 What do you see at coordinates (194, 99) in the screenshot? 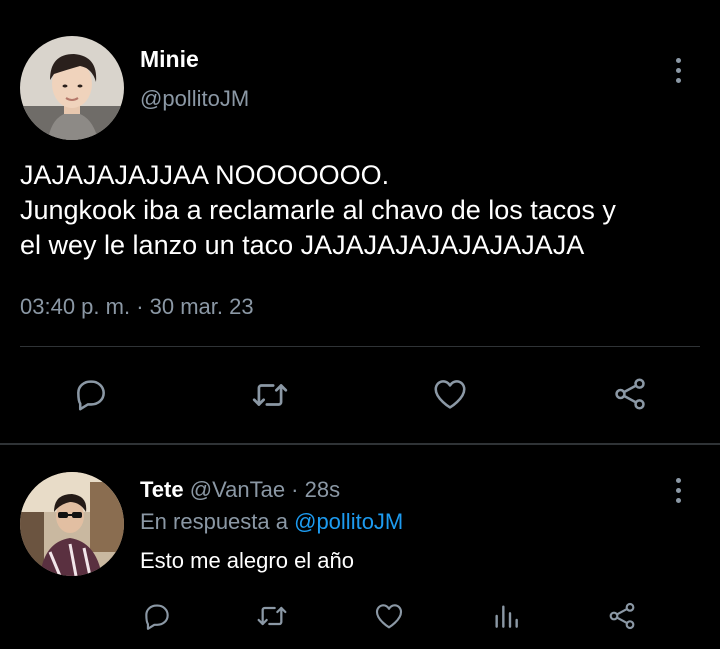
I see `author-handle: @pollitoJM` at bounding box center [194, 99].